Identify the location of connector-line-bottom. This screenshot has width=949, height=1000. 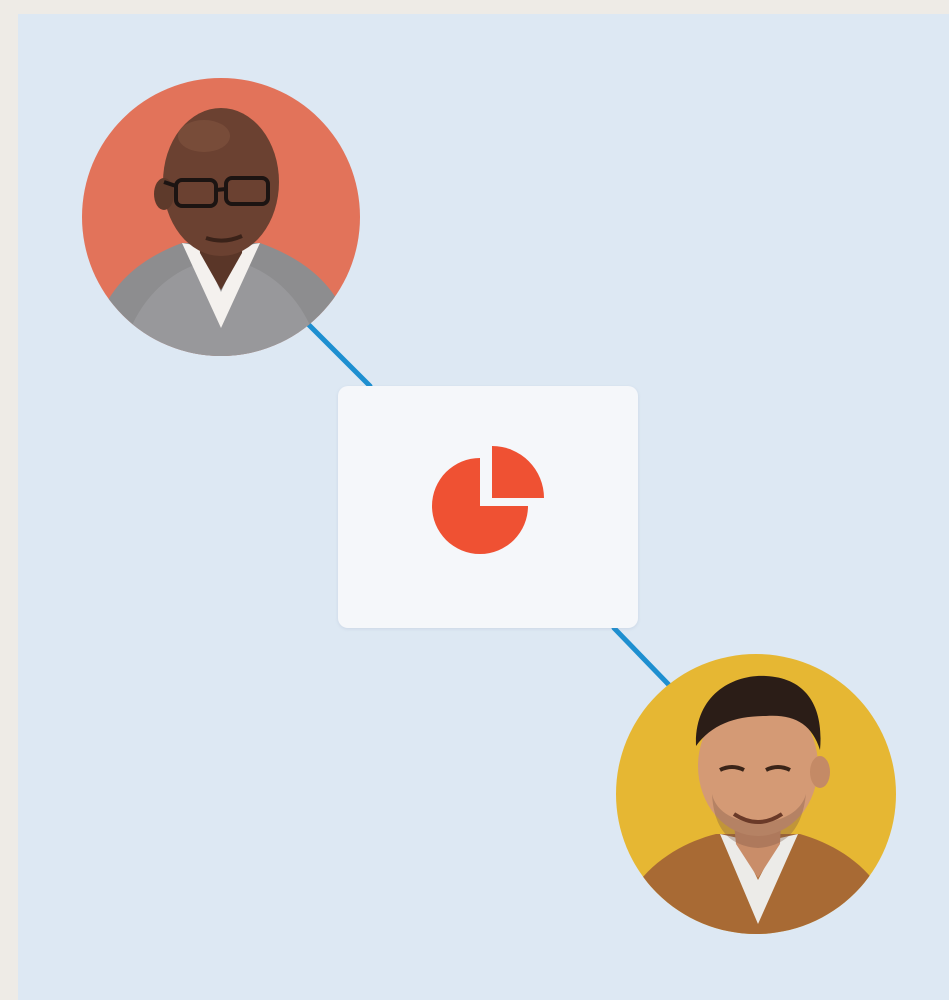
(642, 657).